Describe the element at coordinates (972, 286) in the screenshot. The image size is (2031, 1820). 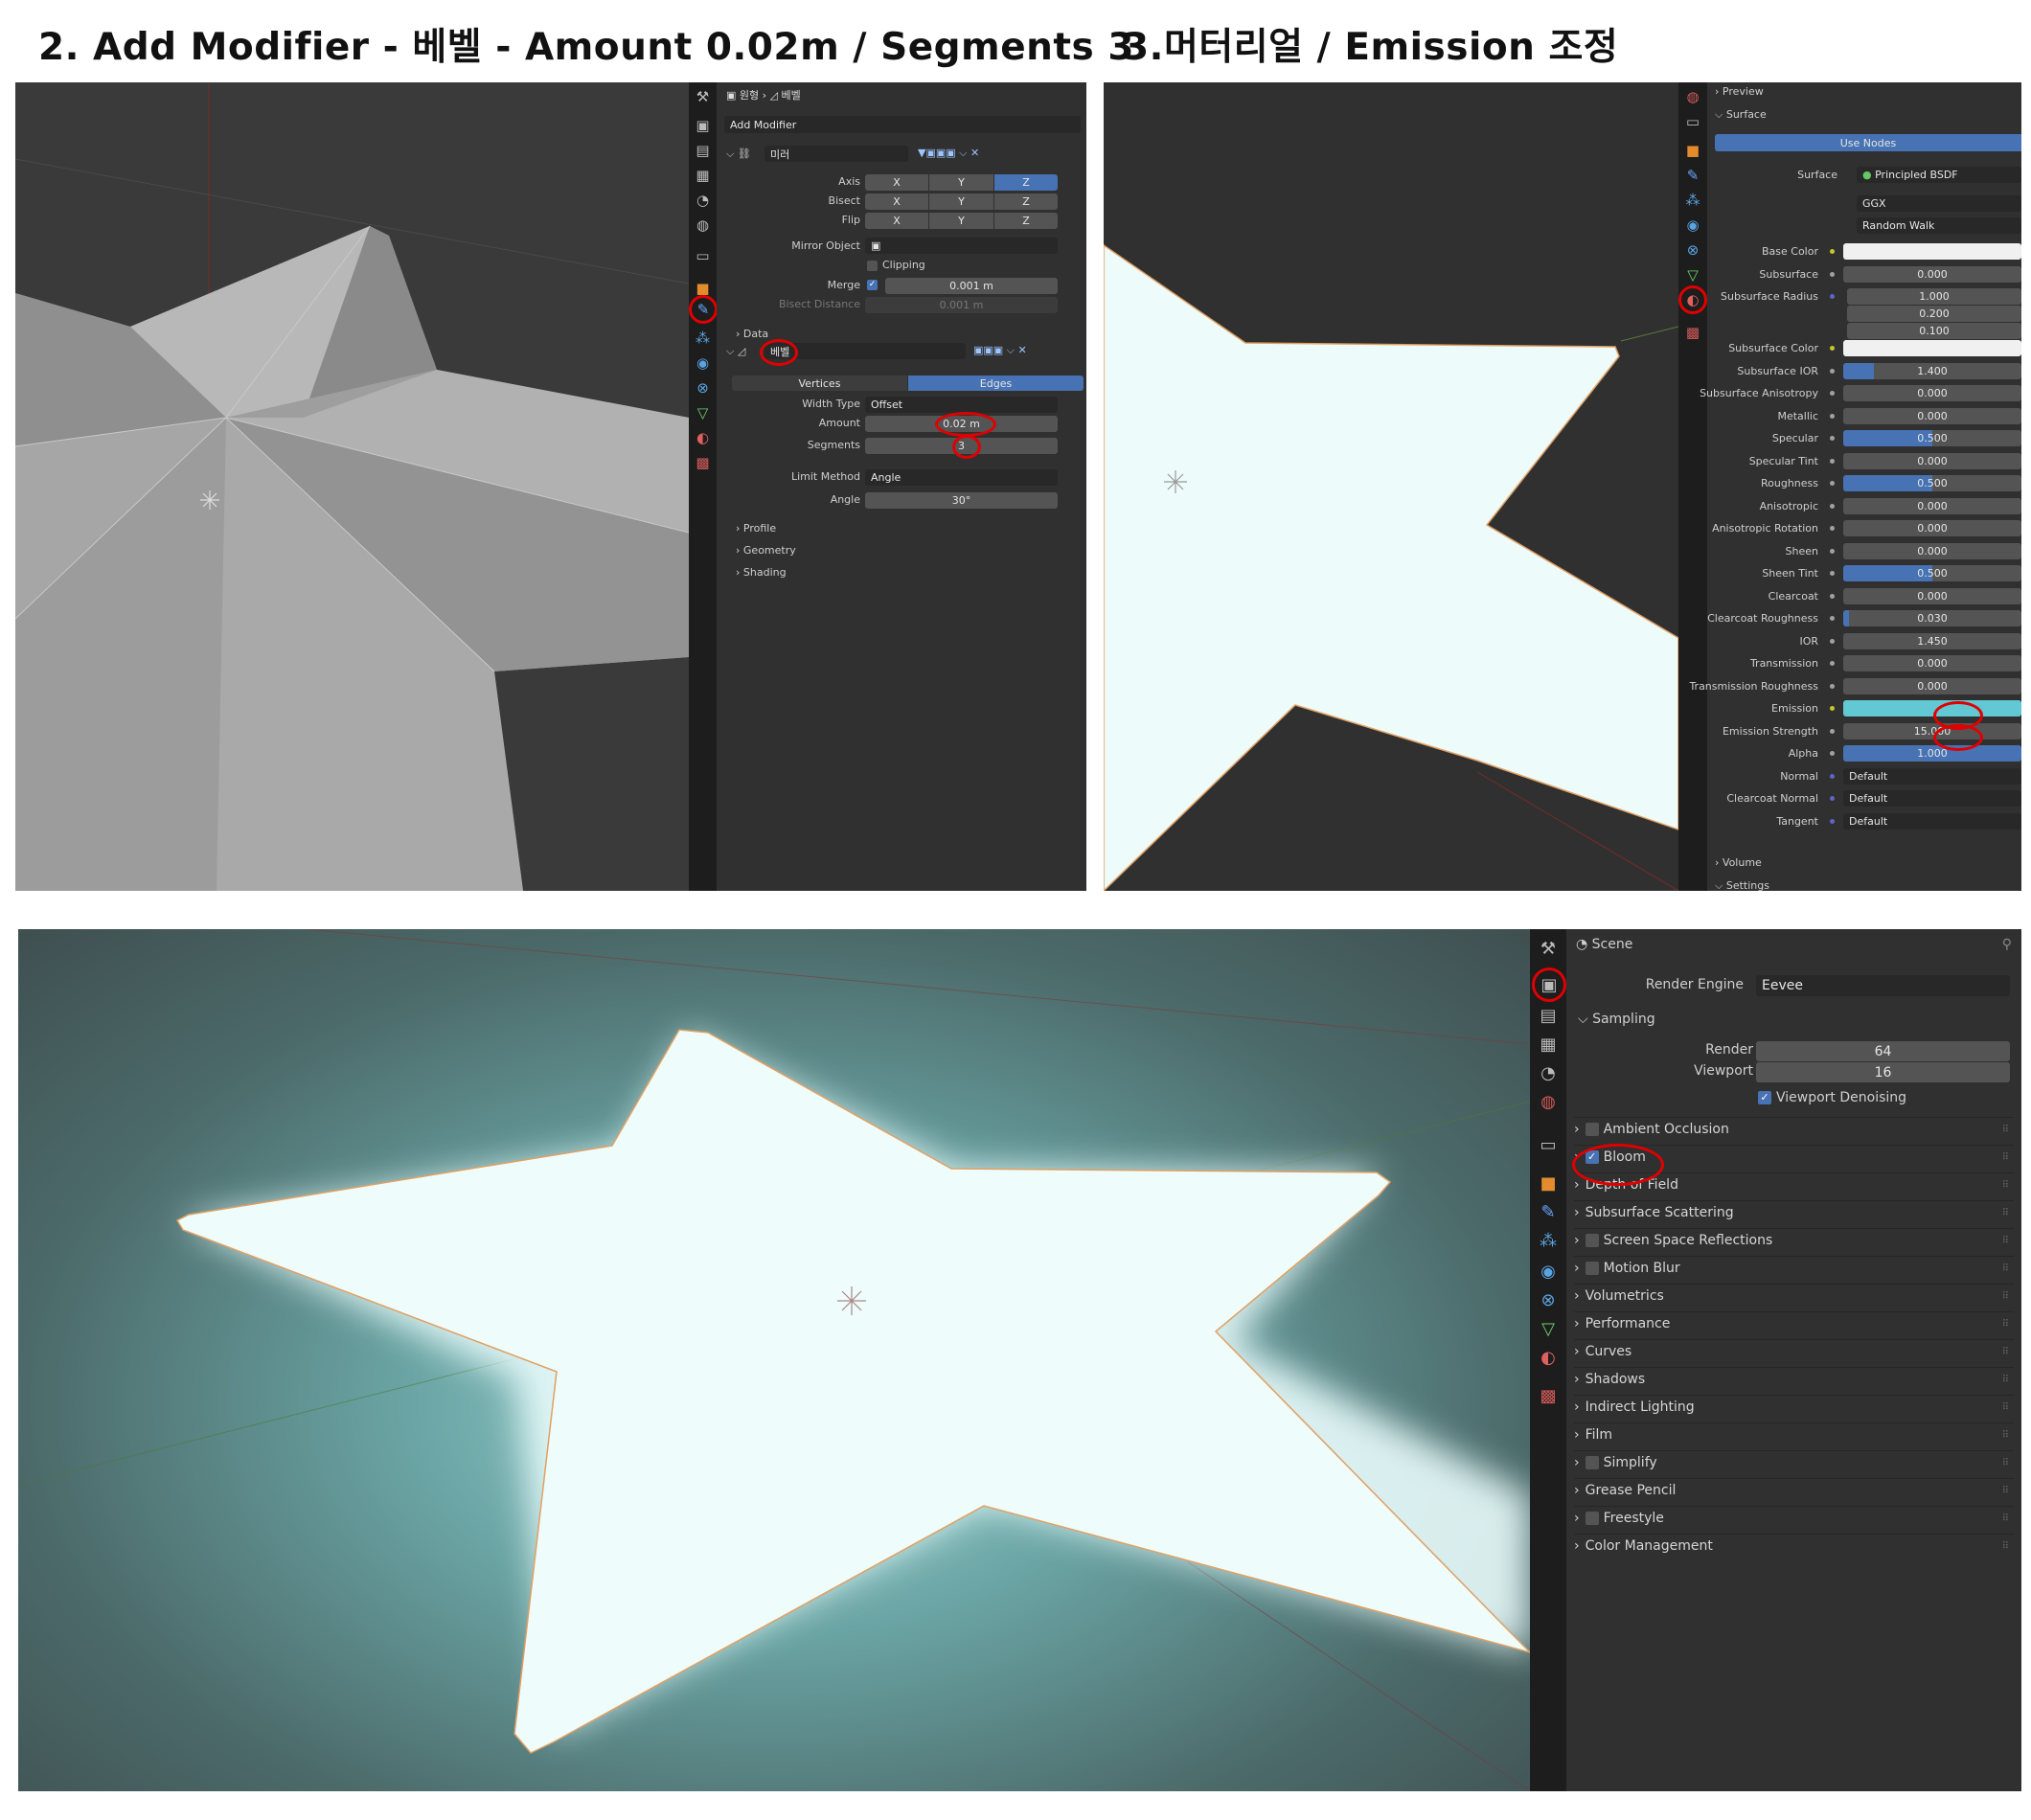
I see `merge-distance-field: 0.001 m` at that location.